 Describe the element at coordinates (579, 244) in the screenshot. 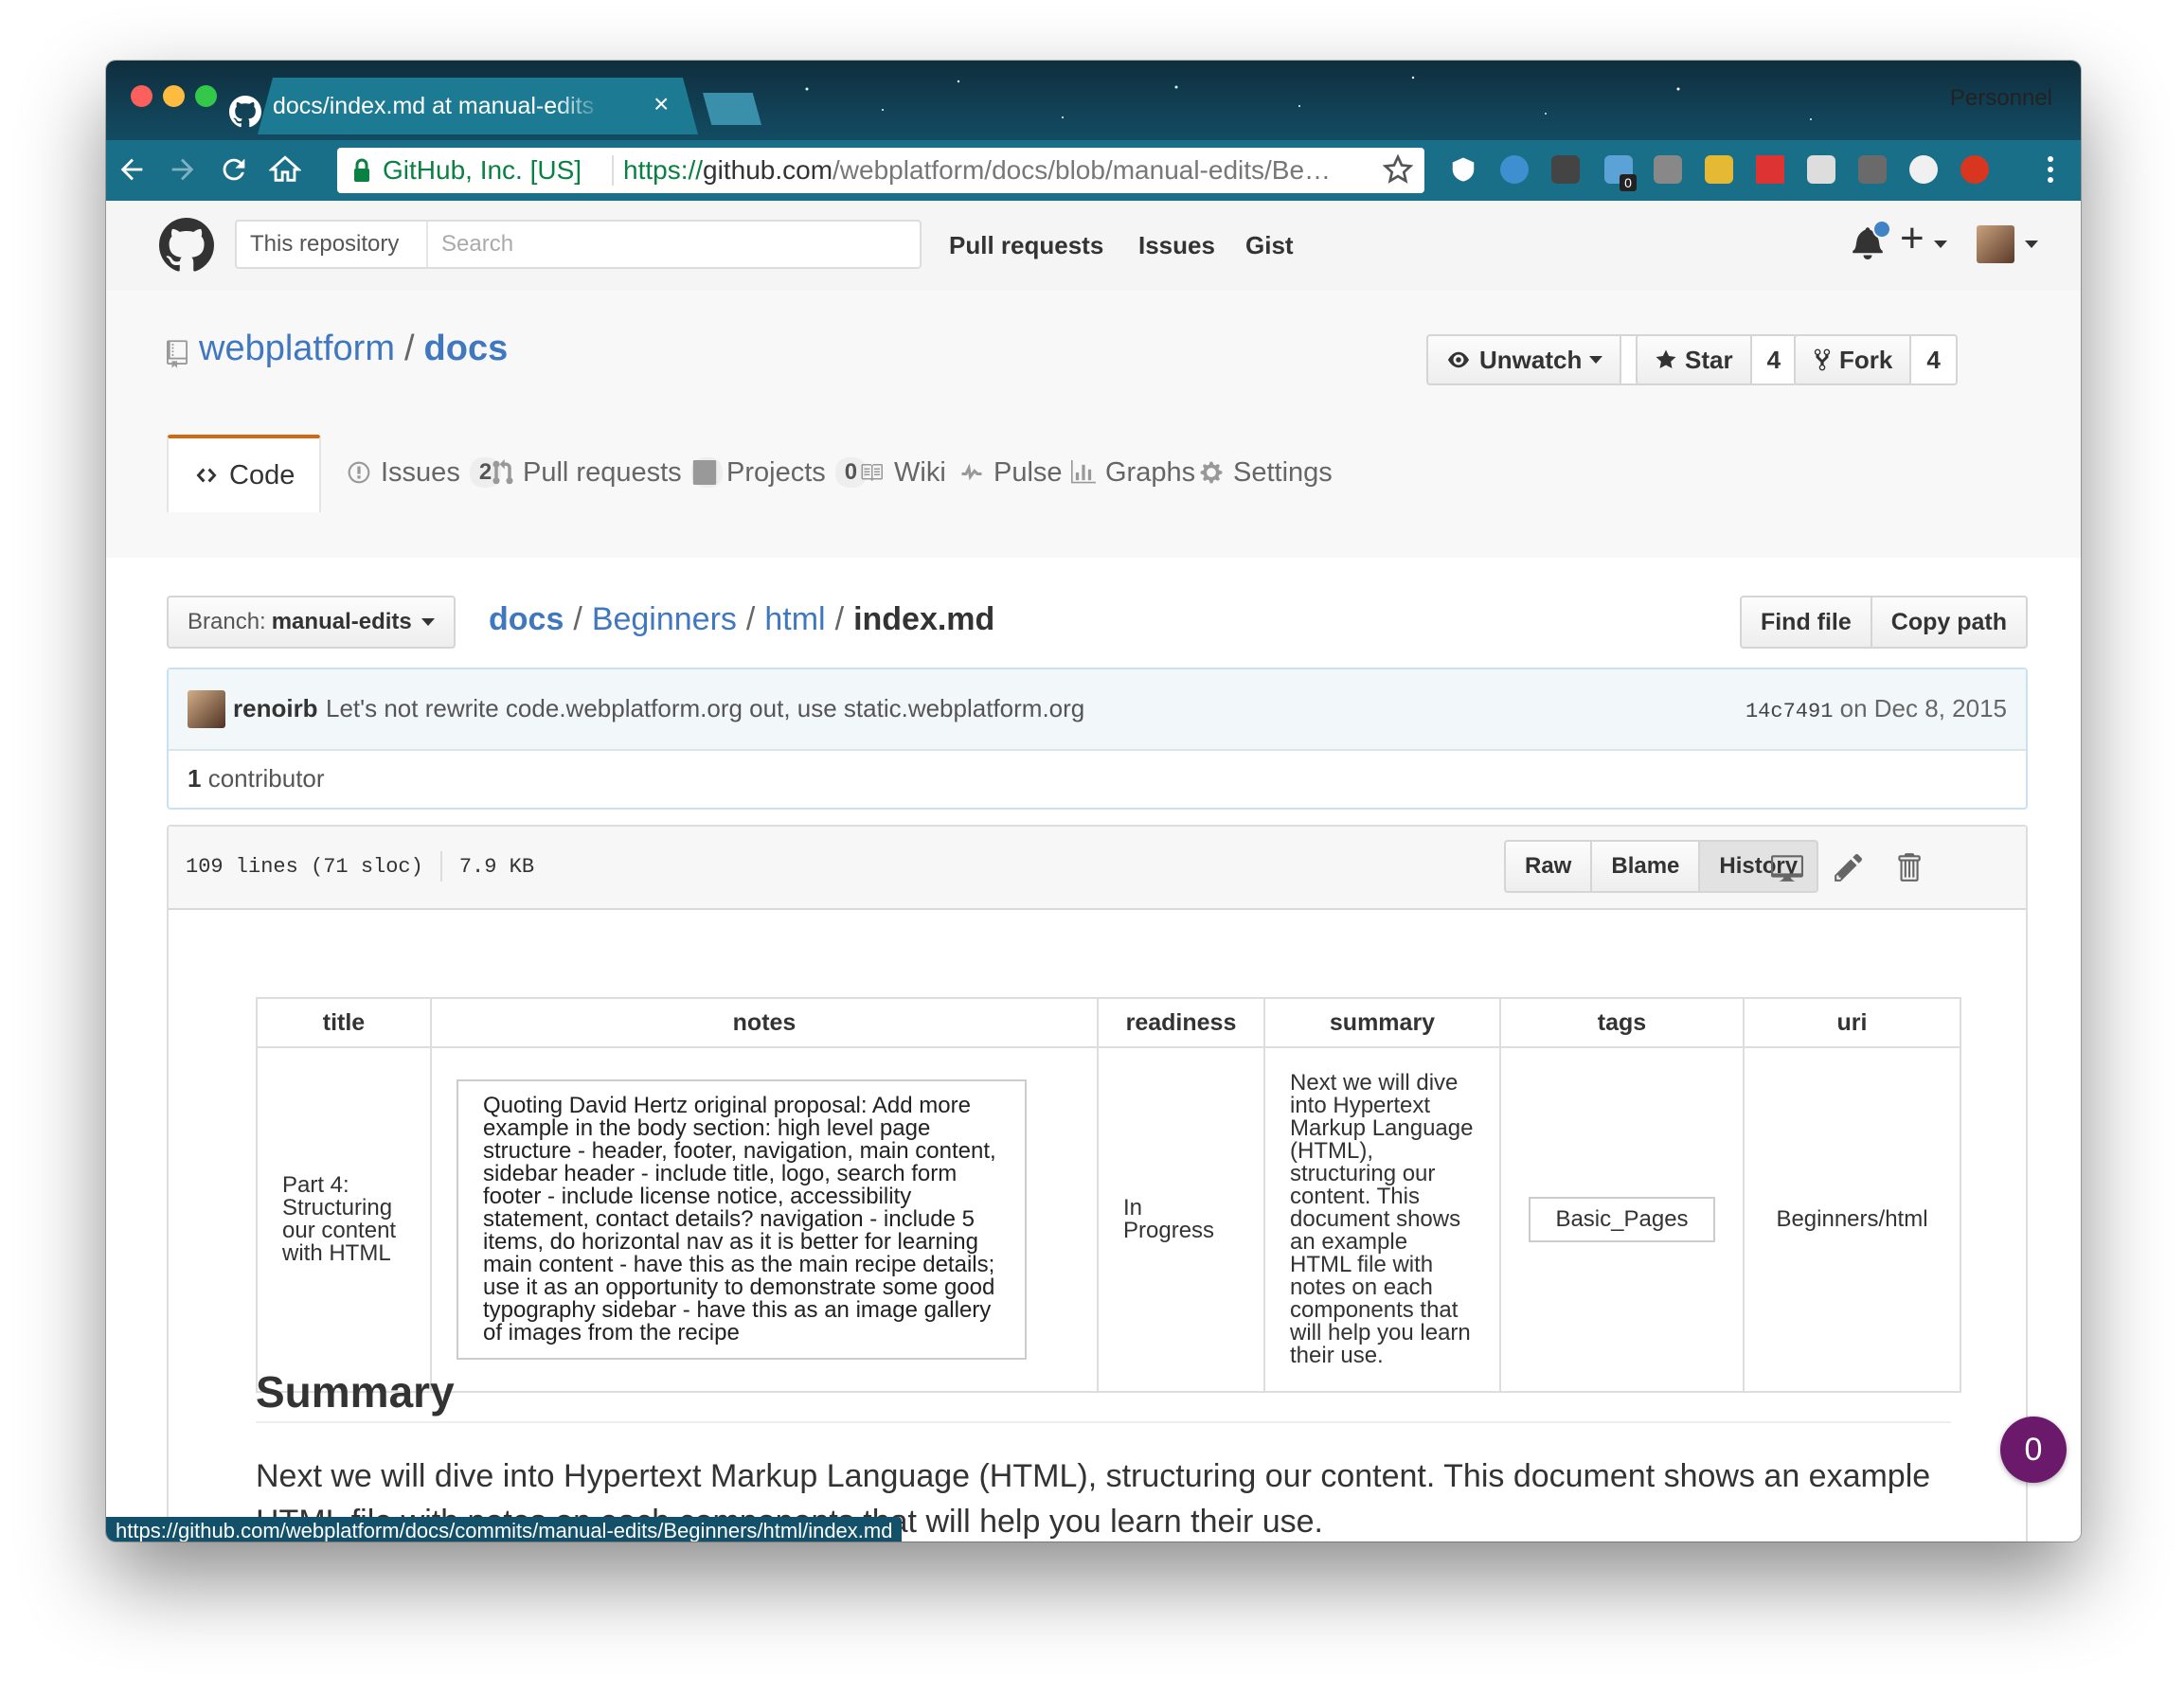

I see `search-input: This repository Search` at that location.